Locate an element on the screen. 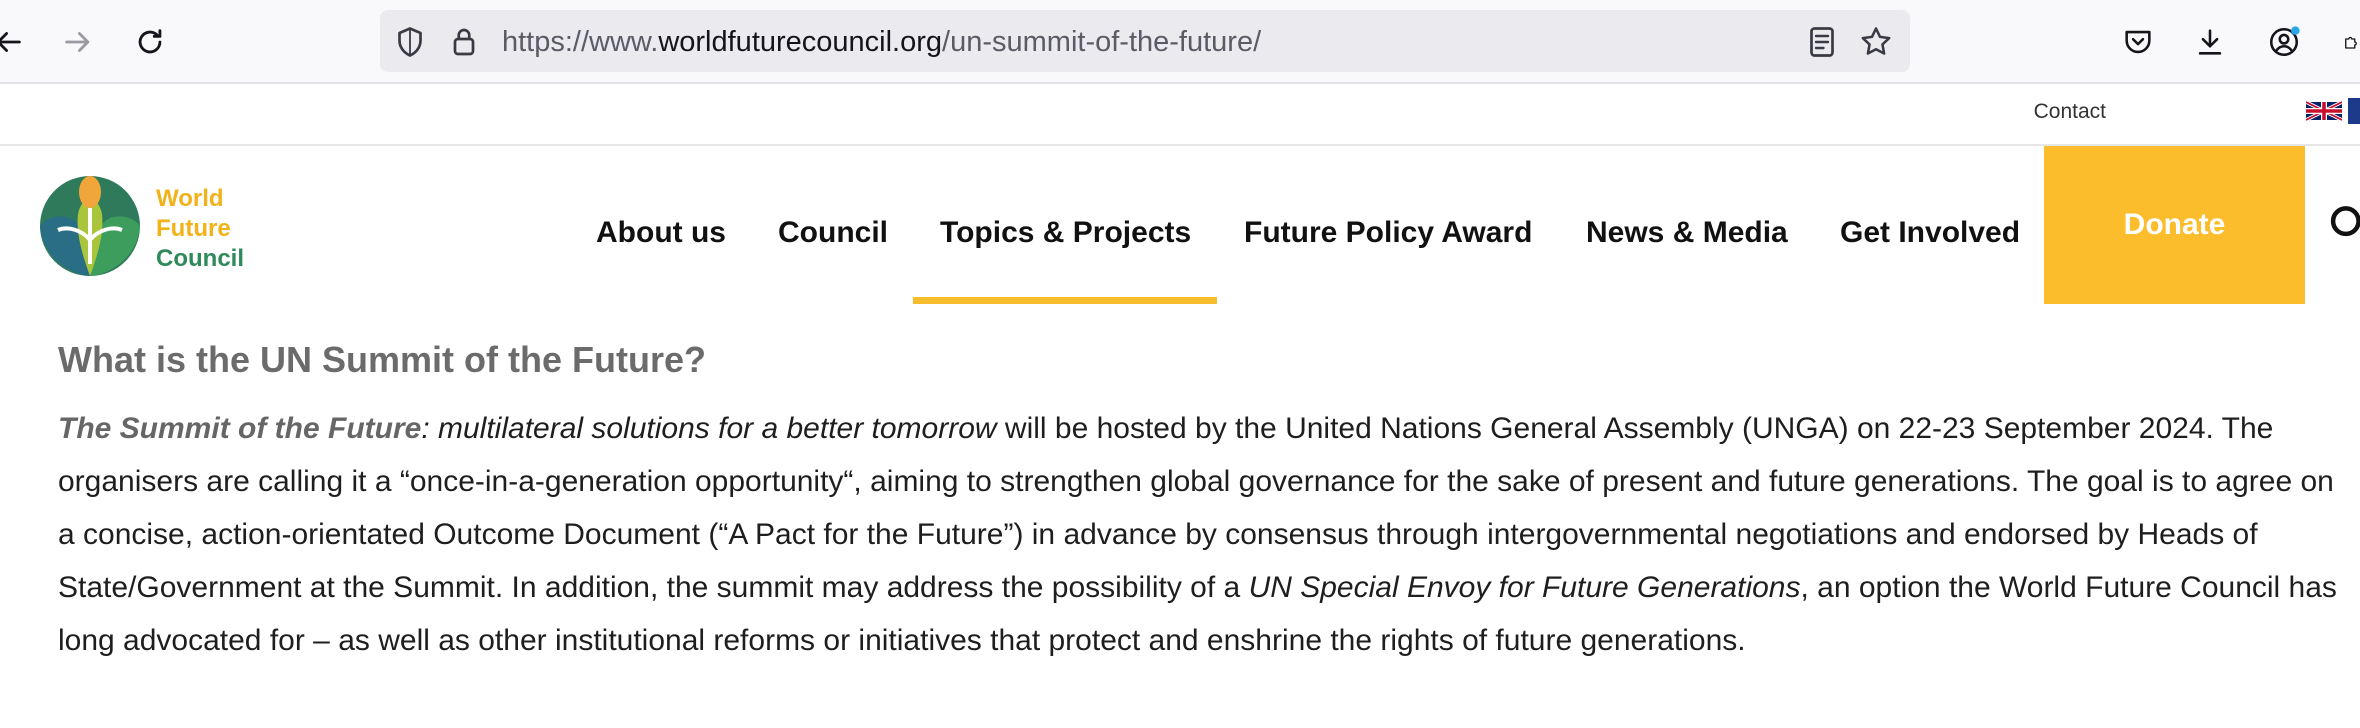 The image size is (2360, 728). forward-button is located at coordinates (78, 42).